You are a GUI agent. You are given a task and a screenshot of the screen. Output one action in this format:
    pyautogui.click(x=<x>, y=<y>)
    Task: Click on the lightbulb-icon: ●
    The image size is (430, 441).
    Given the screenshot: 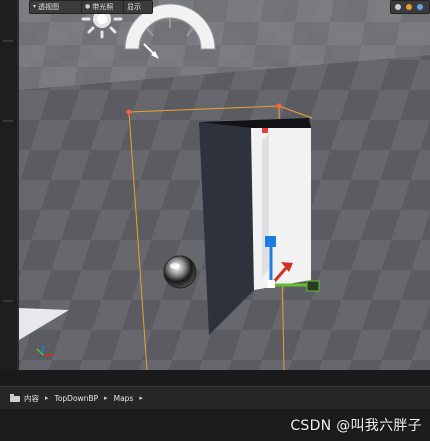 What is the action you would take?
    pyautogui.click(x=88, y=6)
    